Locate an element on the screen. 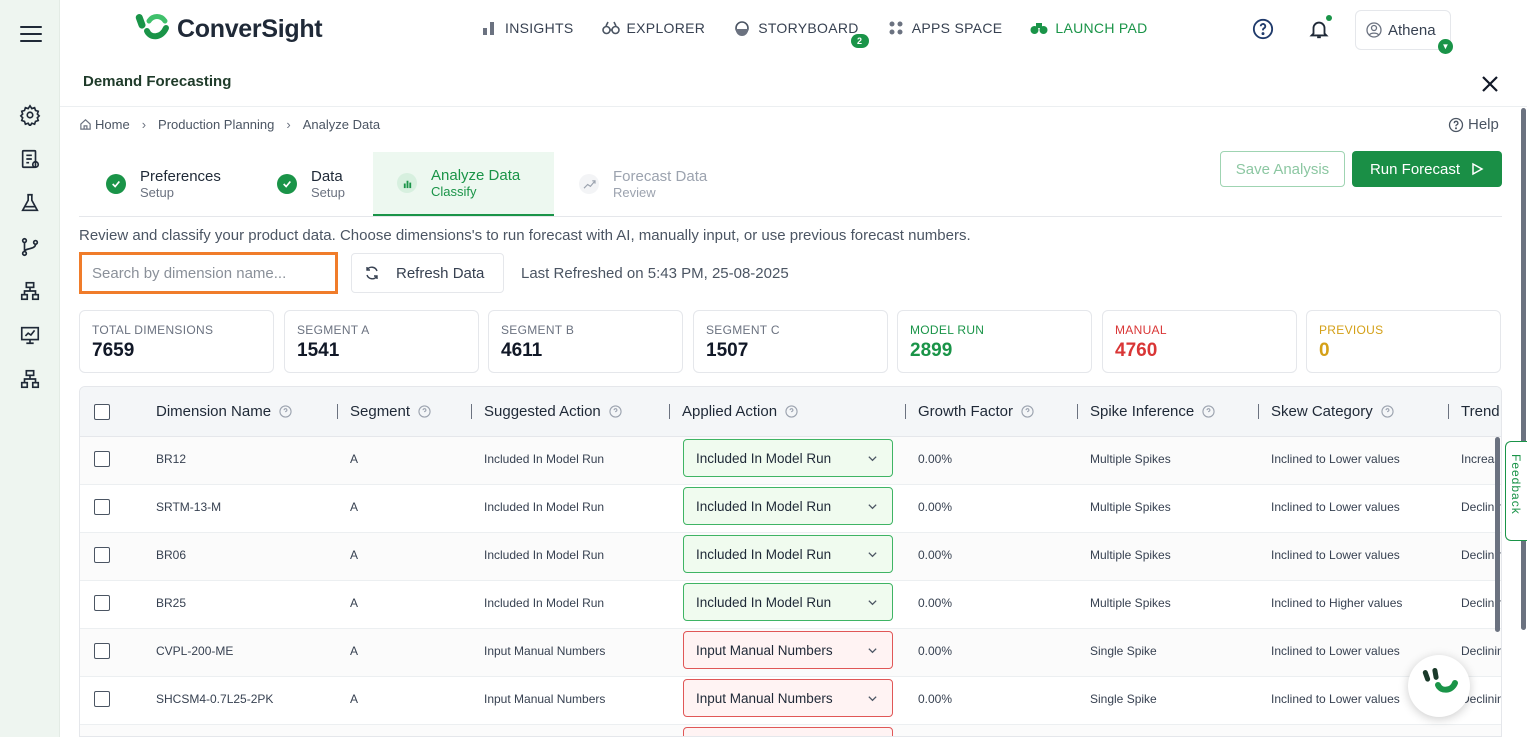 The image size is (1527, 737). stat-segment-c: SEGMENT C 1507 is located at coordinates (790, 341).